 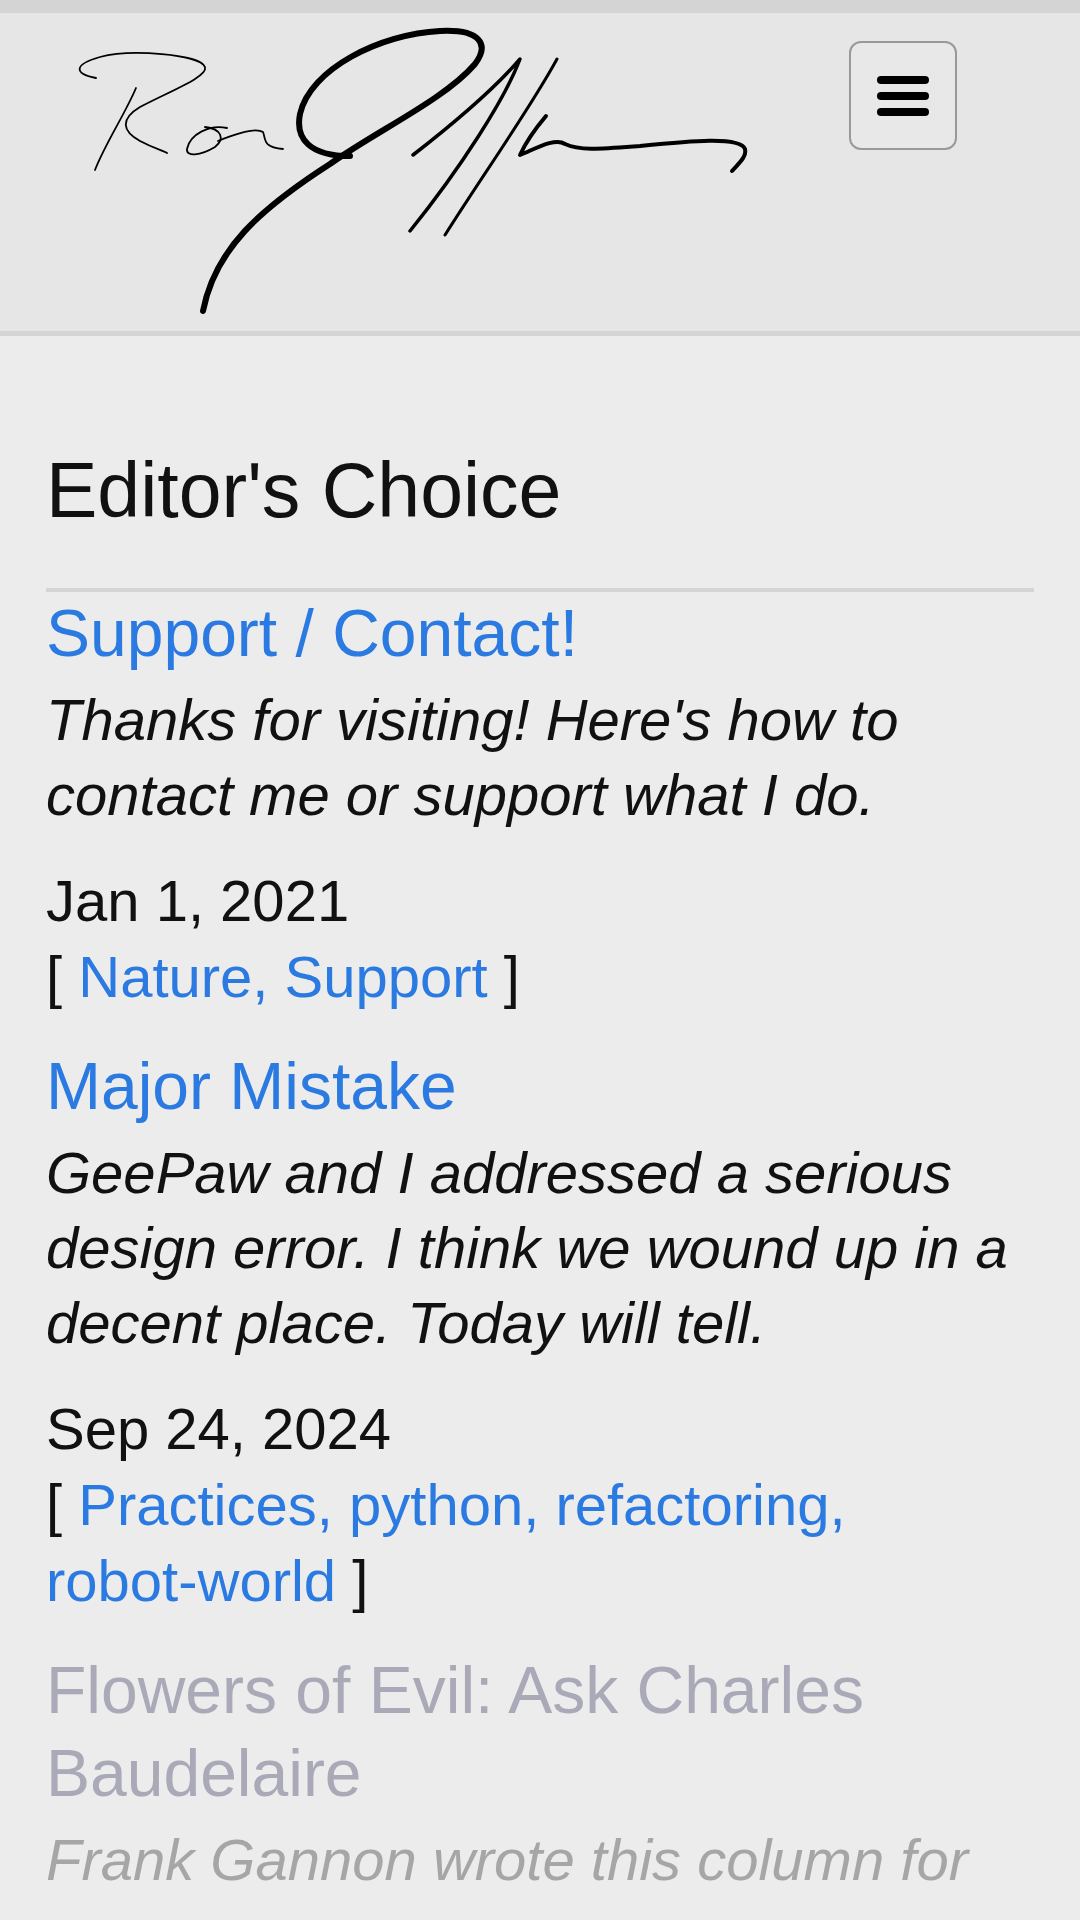 What do you see at coordinates (540, 1732) in the screenshot?
I see `post-title-link: Flowers of Evil: Ask Charles Baudelaire` at bounding box center [540, 1732].